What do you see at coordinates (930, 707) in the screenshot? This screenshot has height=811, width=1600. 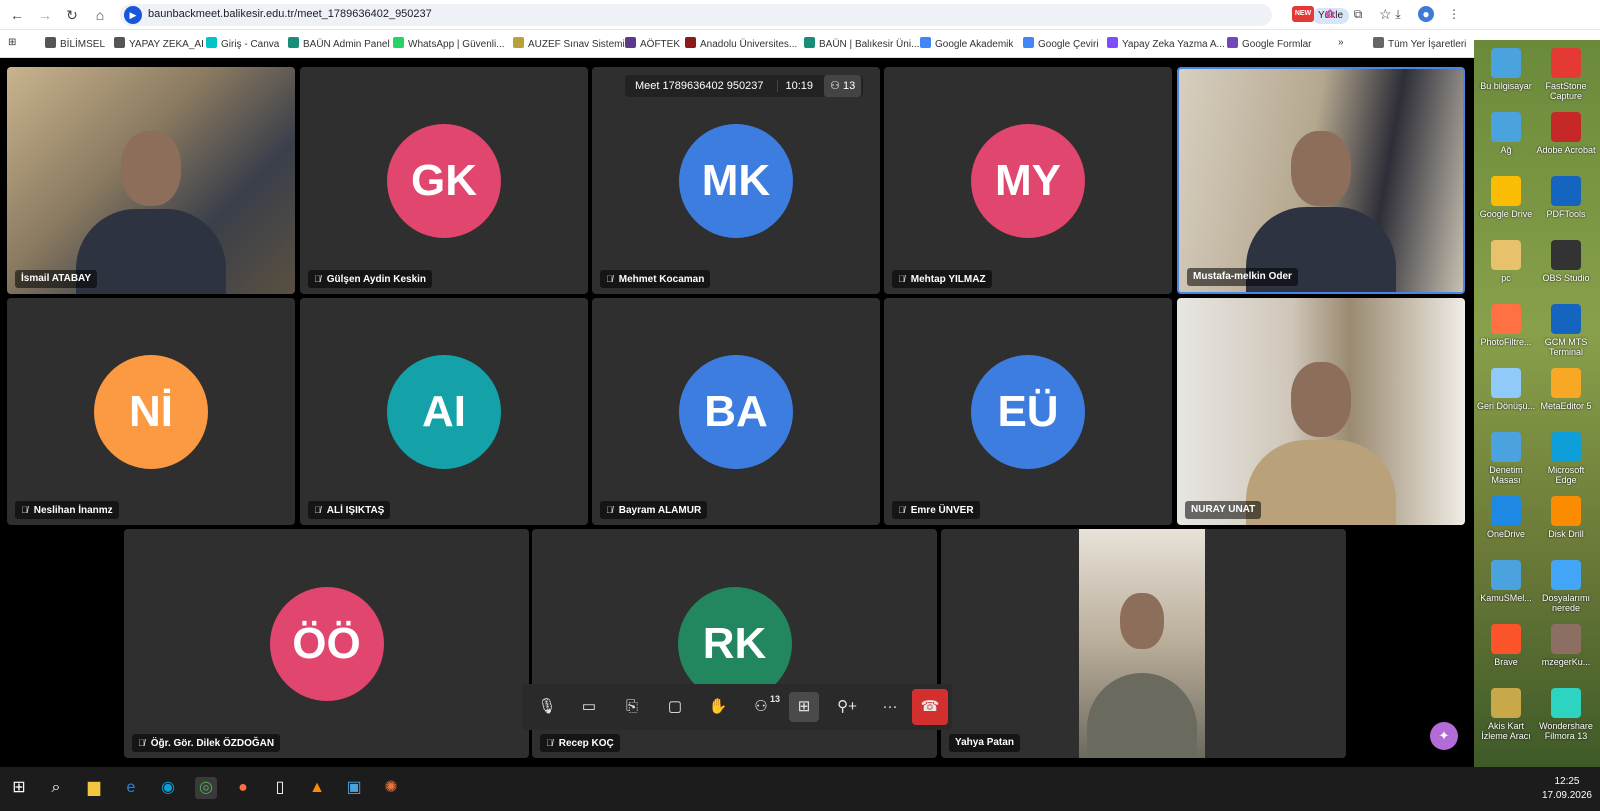 I see `hang-up-button: ☎` at bounding box center [930, 707].